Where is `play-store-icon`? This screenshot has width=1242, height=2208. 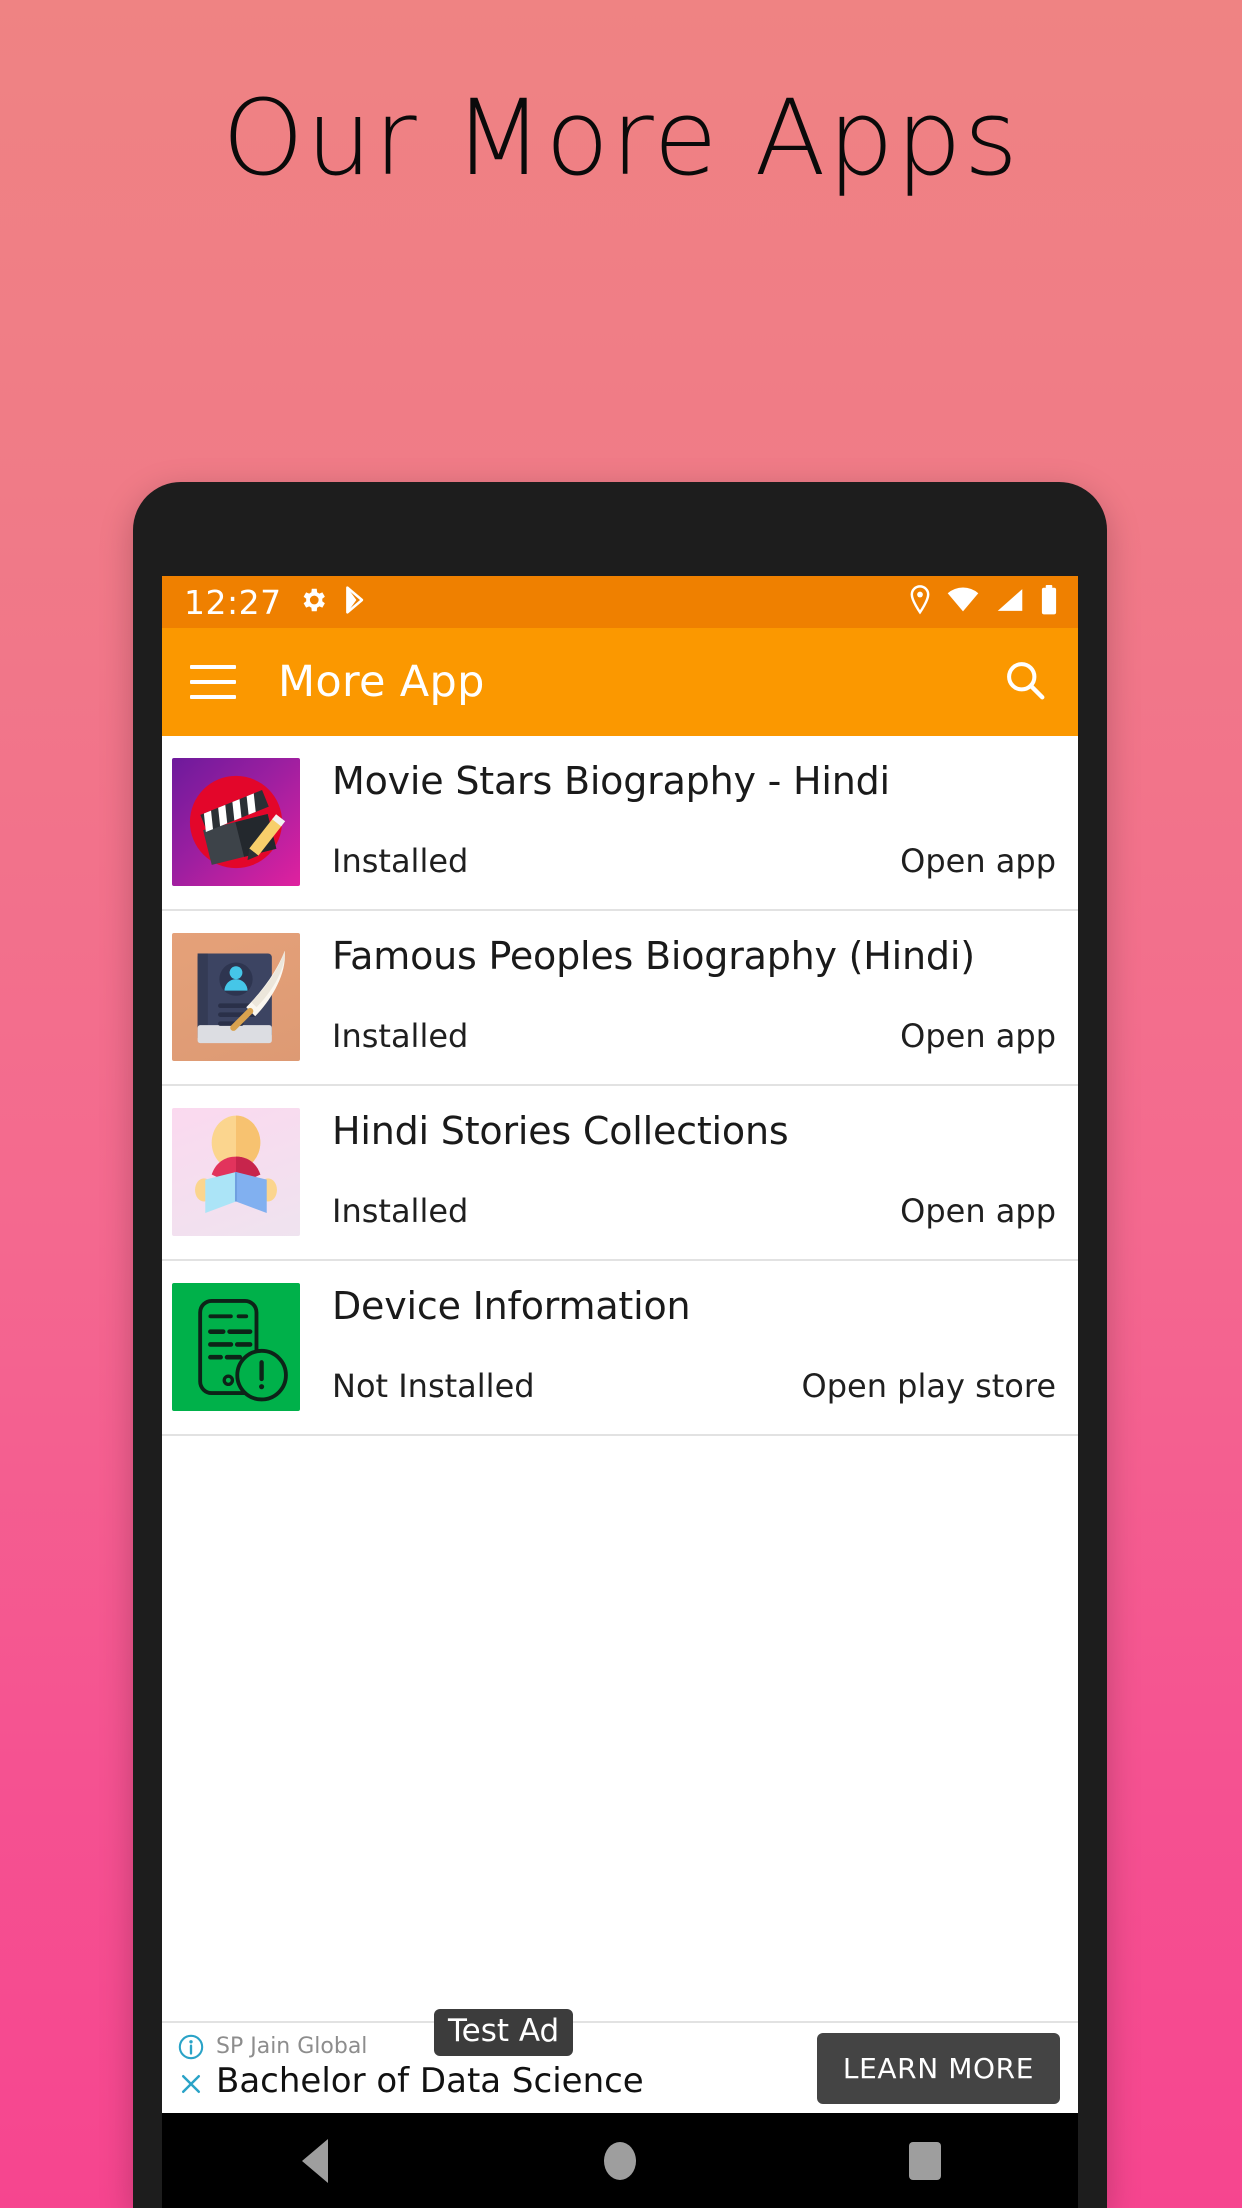
play-store-icon is located at coordinates (357, 602).